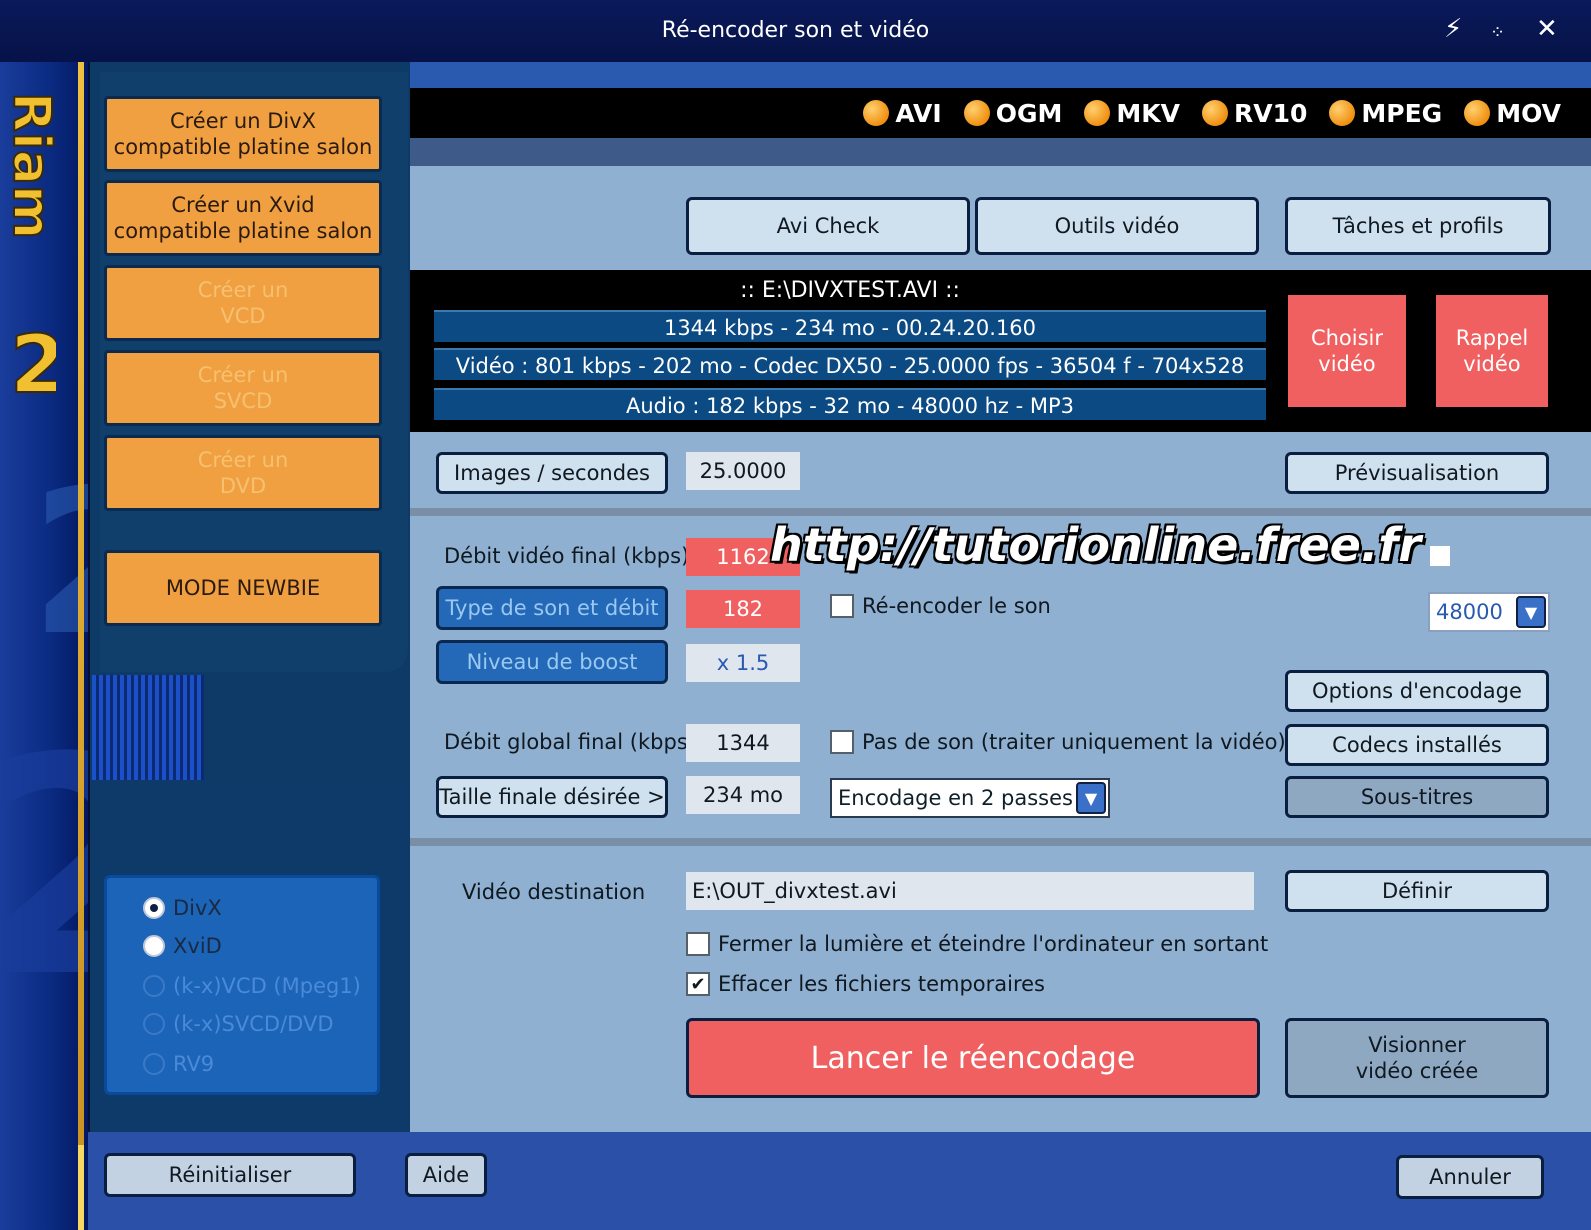 This screenshot has height=1230, width=1591. What do you see at coordinates (743, 471) in the screenshot?
I see `fps-value: 25.0000` at bounding box center [743, 471].